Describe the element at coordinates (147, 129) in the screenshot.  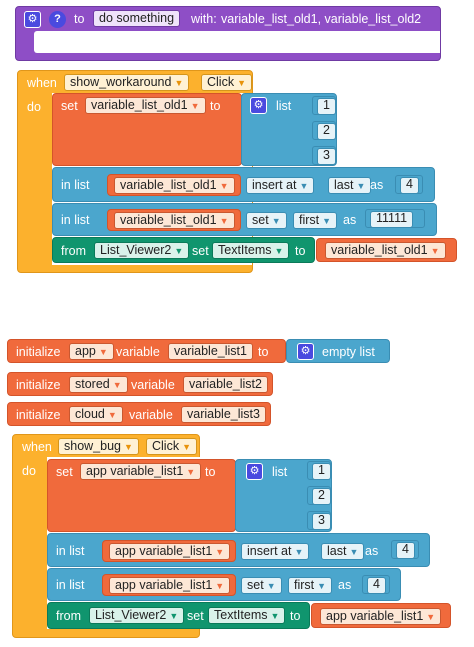
I see `set-variable-block: set variable_list_old1 ▼ to` at that location.